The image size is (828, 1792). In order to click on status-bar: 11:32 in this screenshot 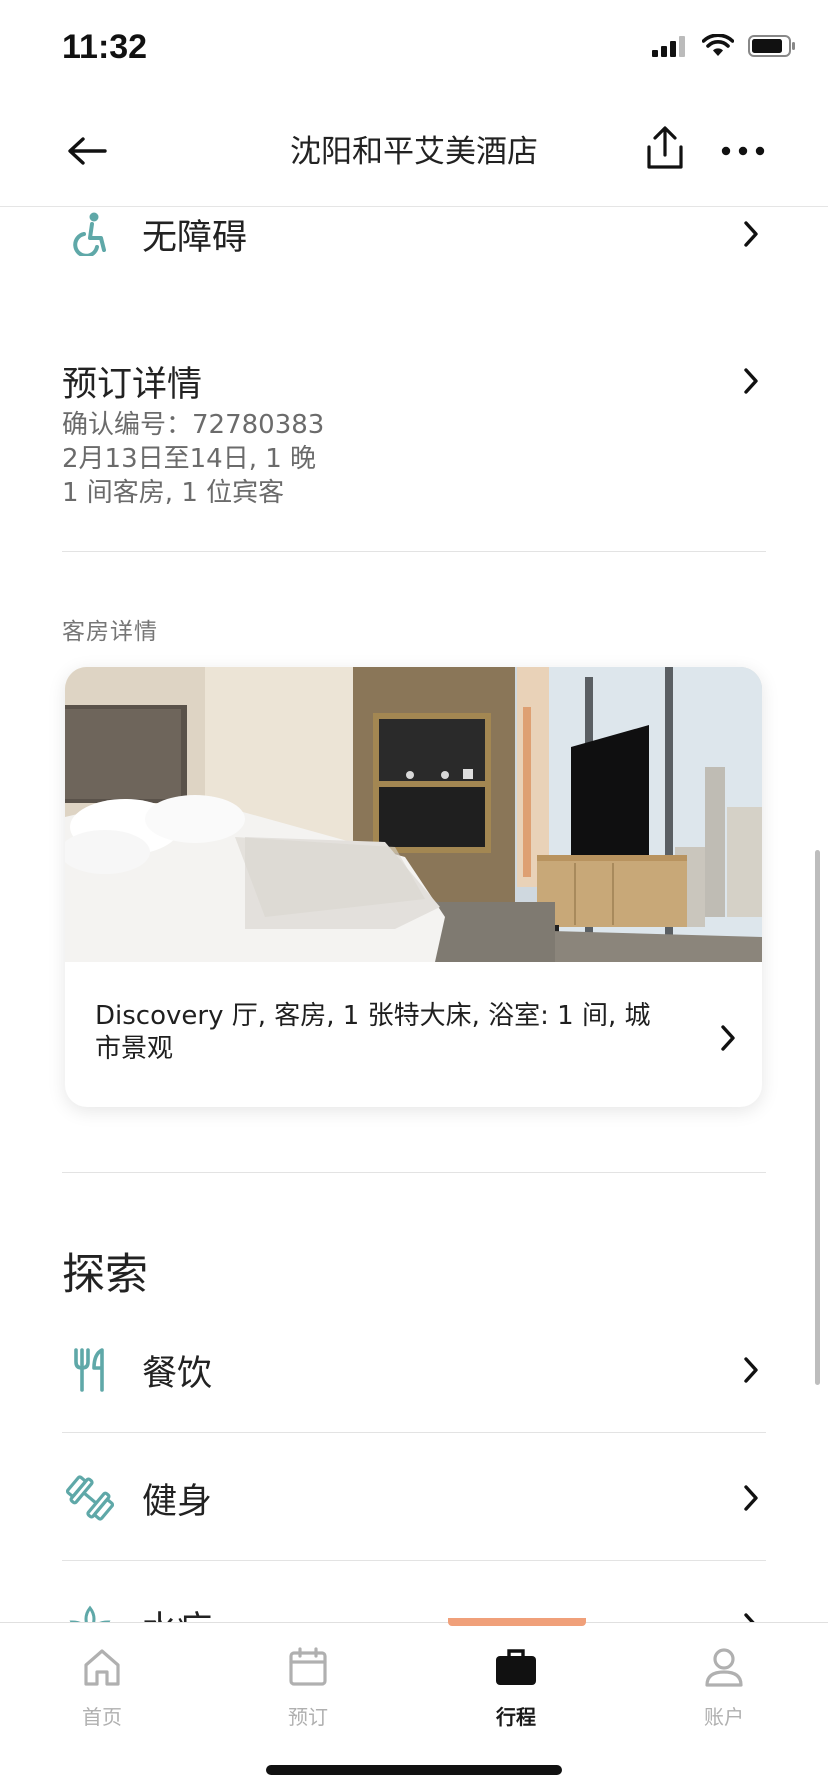, I will do `click(414, 50)`.